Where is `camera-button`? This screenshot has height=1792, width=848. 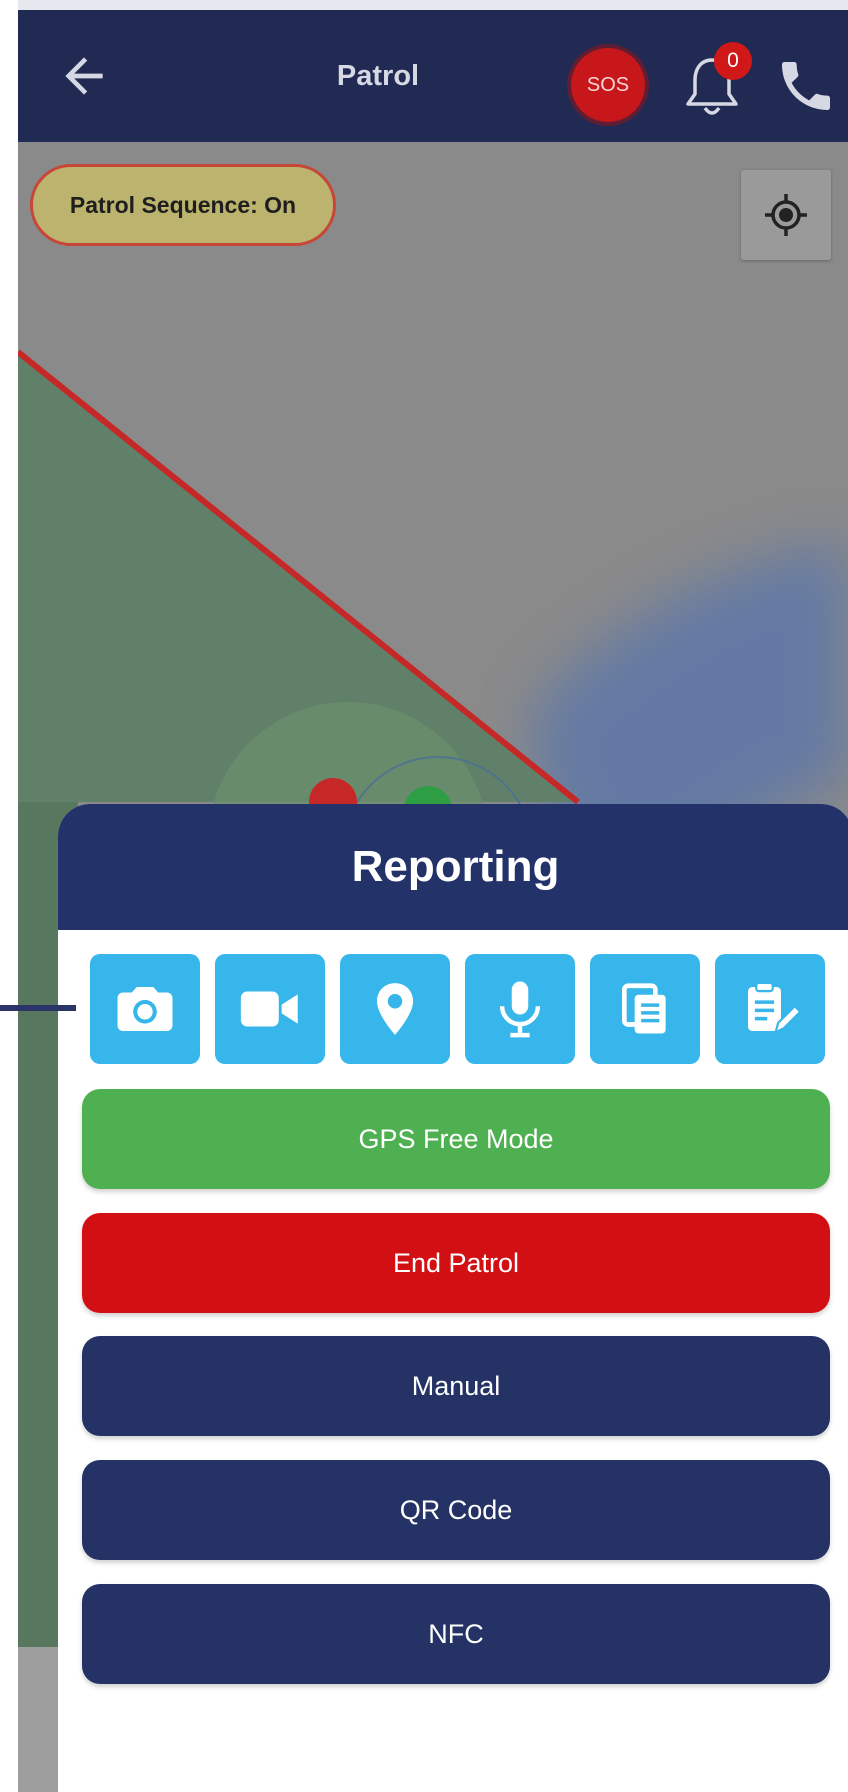
camera-button is located at coordinates (145, 1009).